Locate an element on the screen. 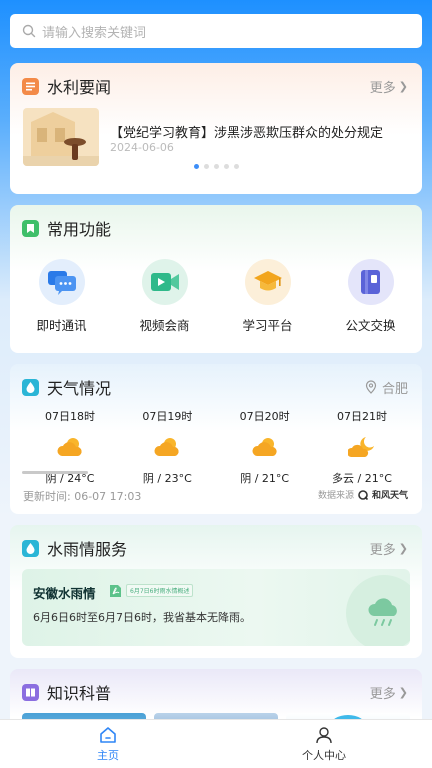  news-thumbnail is located at coordinates (61, 137).